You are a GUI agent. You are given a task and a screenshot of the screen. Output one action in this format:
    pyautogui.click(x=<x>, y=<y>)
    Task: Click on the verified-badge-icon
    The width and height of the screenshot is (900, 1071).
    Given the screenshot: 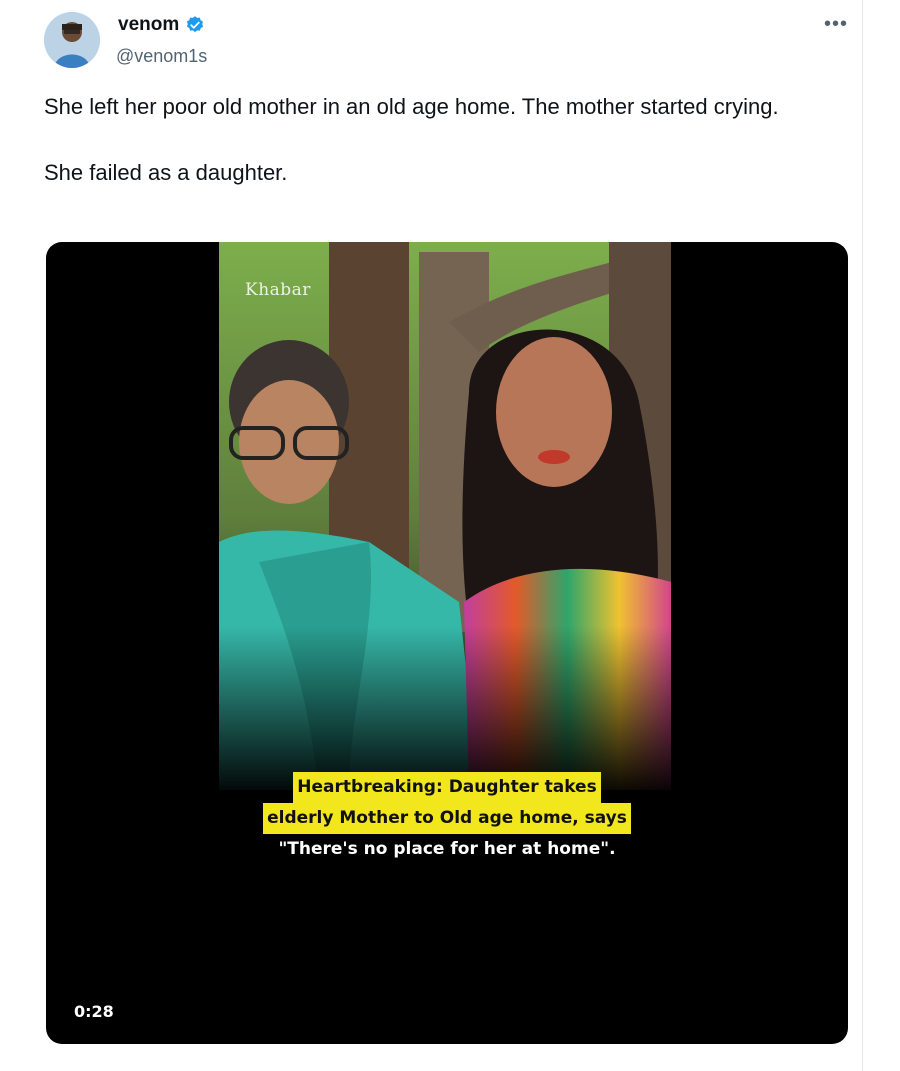 What is the action you would take?
    pyautogui.click(x=195, y=24)
    